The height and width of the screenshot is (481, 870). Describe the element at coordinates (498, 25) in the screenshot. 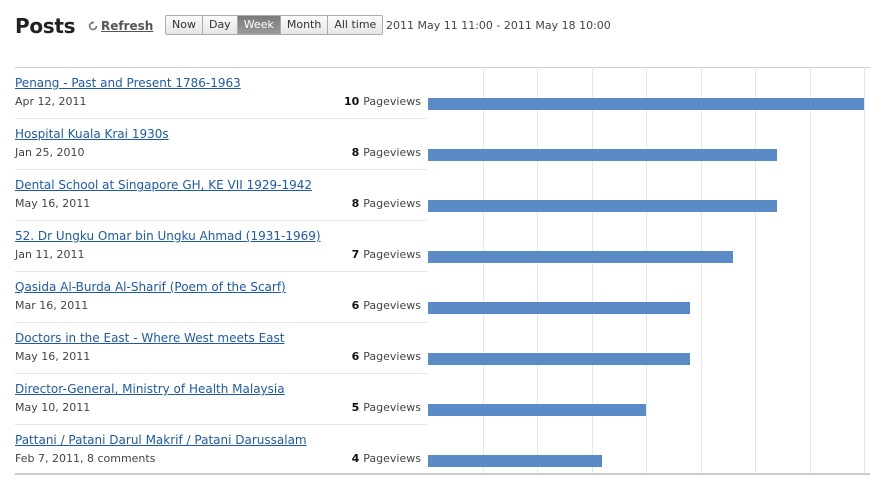

I see `date-range: 2011 May 11 11:00 - 2011 May 18 10:00` at that location.